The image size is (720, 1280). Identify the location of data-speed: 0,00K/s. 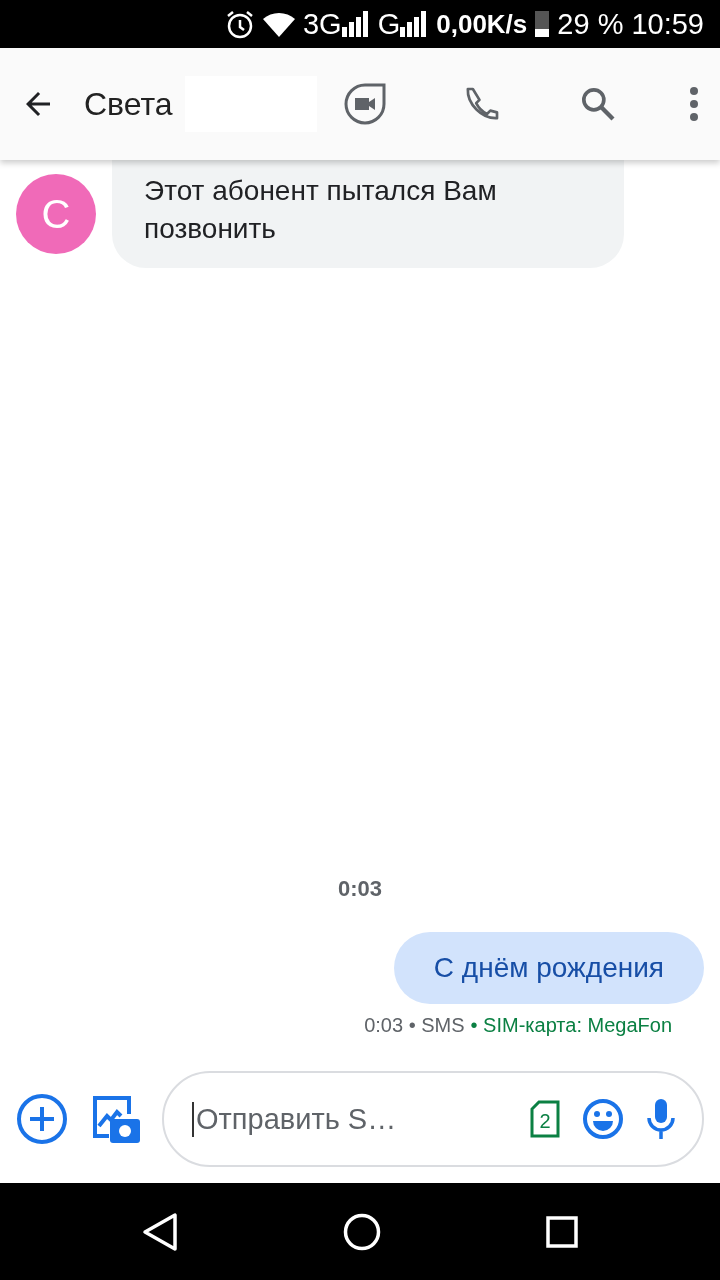
(482, 24).